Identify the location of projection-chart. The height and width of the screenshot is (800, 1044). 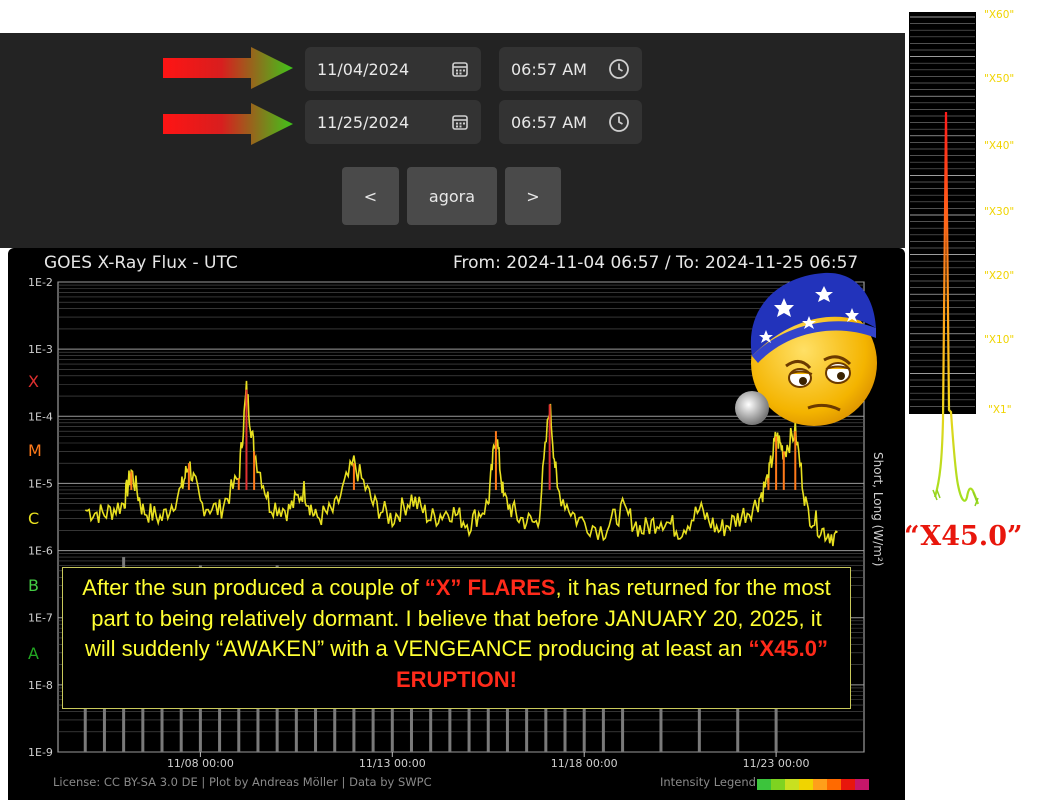
(945, 261).